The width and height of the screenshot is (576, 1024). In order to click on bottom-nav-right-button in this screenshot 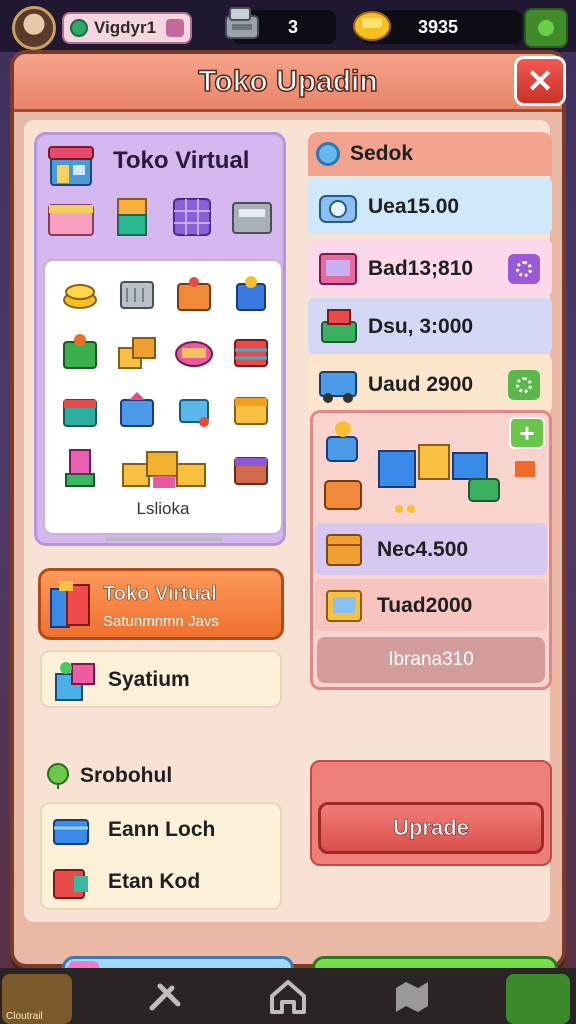, I will do `click(538, 999)`.